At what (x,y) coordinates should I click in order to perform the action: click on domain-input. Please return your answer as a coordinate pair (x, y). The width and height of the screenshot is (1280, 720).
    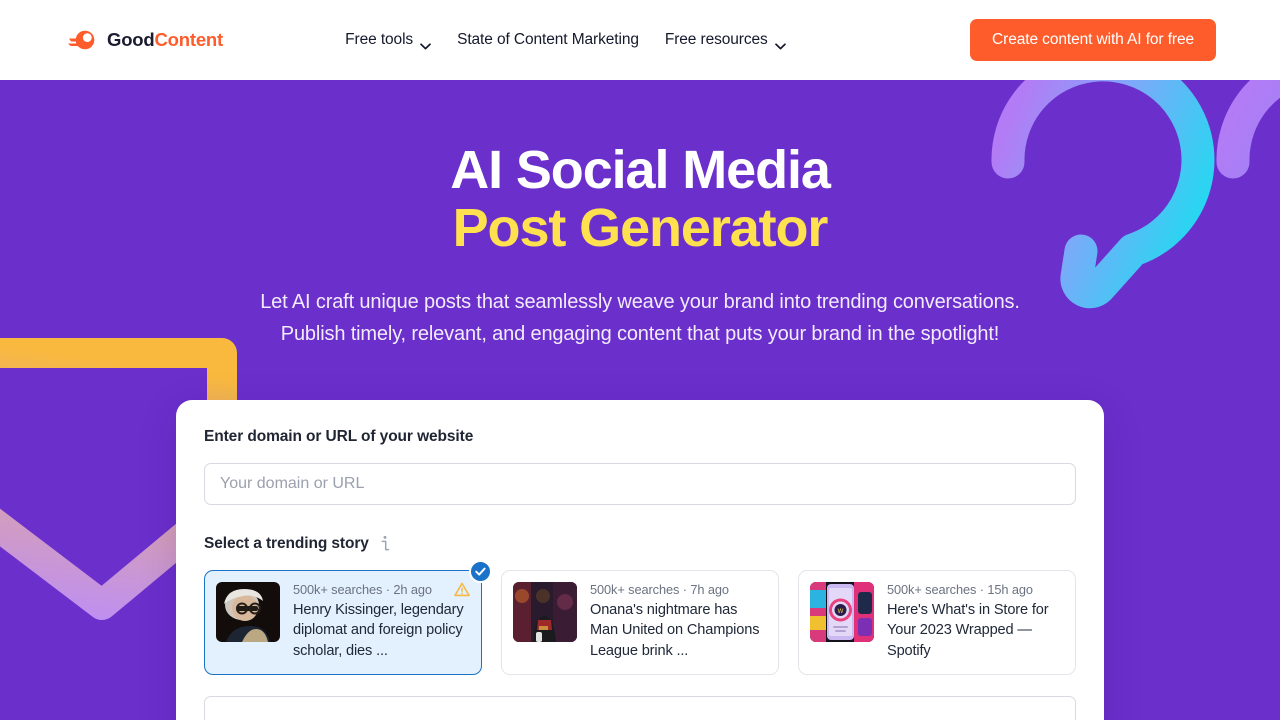
    Looking at the image, I should click on (640, 484).